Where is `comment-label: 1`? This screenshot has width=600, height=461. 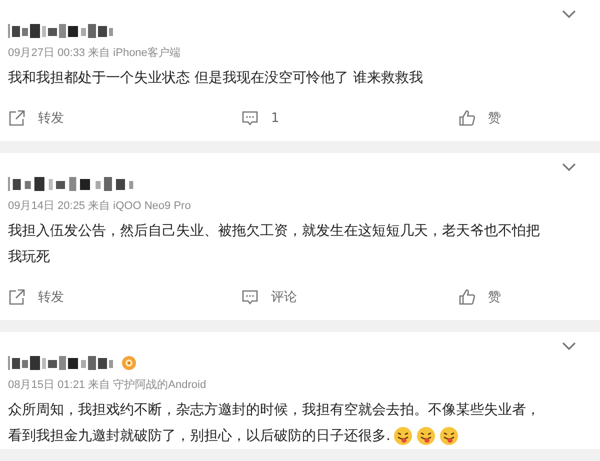 comment-label: 1 is located at coordinates (275, 118).